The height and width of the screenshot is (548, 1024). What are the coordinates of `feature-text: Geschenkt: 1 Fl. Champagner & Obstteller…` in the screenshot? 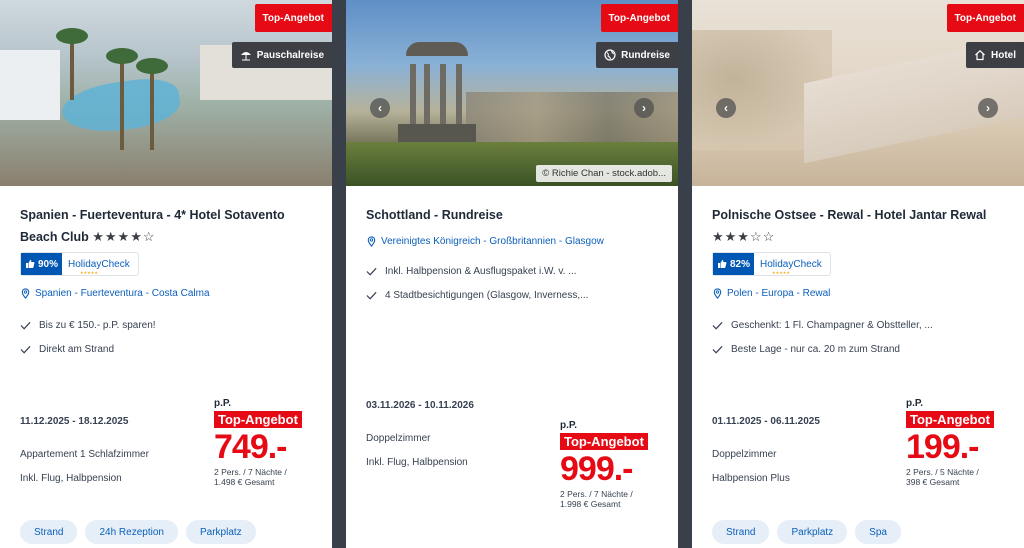 It's located at (832, 325).